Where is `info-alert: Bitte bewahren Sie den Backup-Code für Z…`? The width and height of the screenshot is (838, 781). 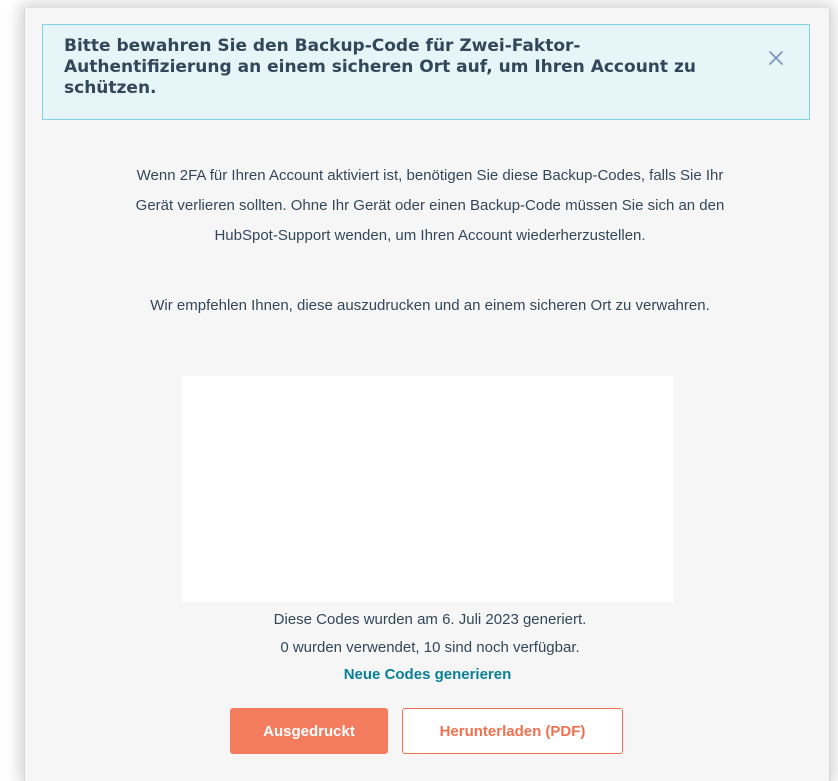
info-alert: Bitte bewahren Sie den Backup-Code für Z… is located at coordinates (426, 72).